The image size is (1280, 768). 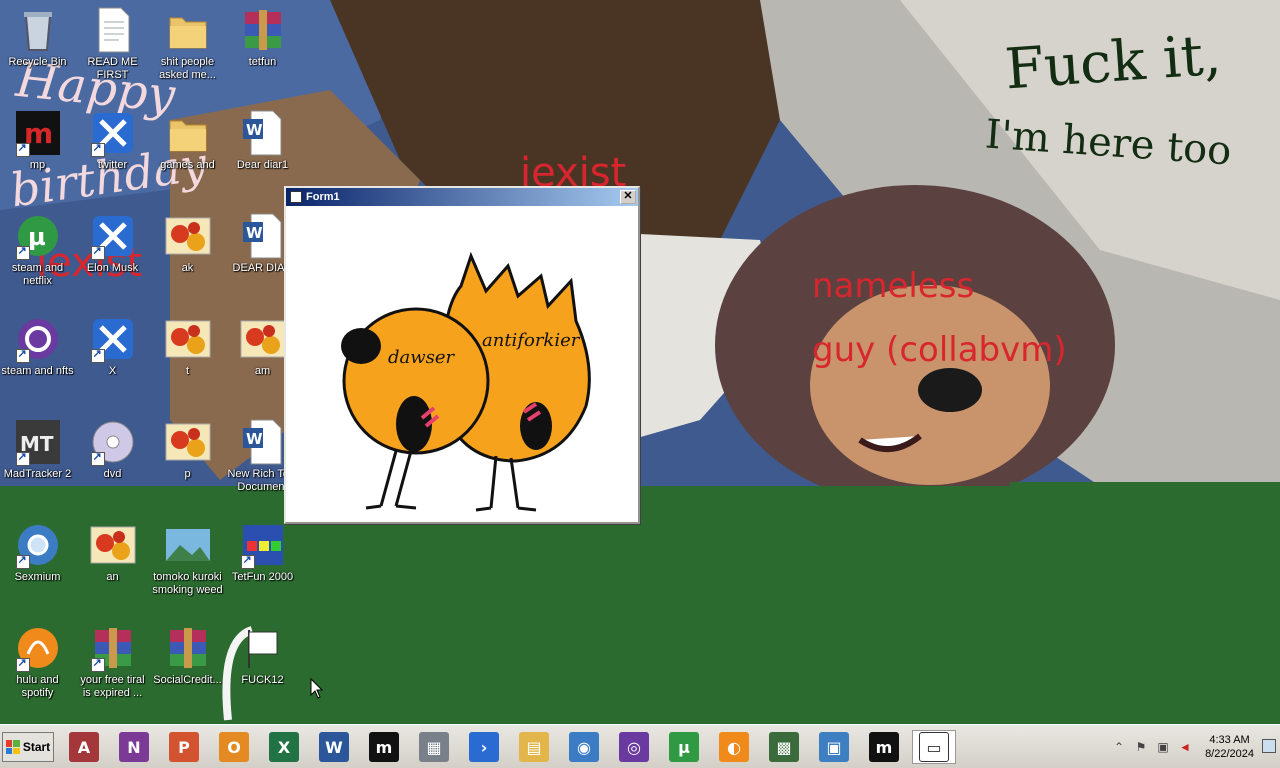 What do you see at coordinates (187, 565) in the screenshot?
I see `desktop-icon: tomoko kuroki smoking weed` at bounding box center [187, 565].